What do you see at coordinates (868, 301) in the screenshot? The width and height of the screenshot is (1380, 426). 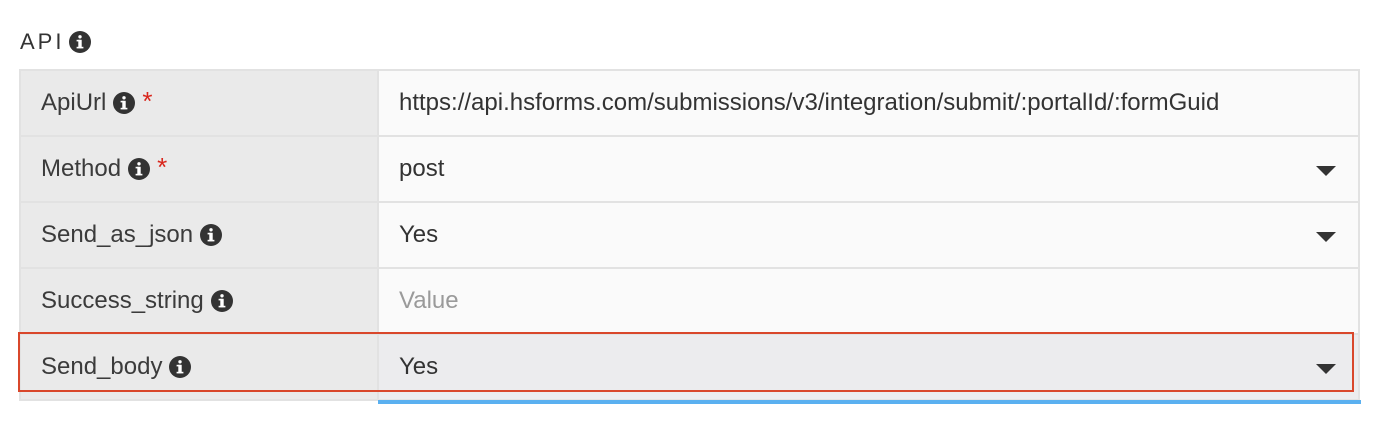 I see `success-string-input: Value` at bounding box center [868, 301].